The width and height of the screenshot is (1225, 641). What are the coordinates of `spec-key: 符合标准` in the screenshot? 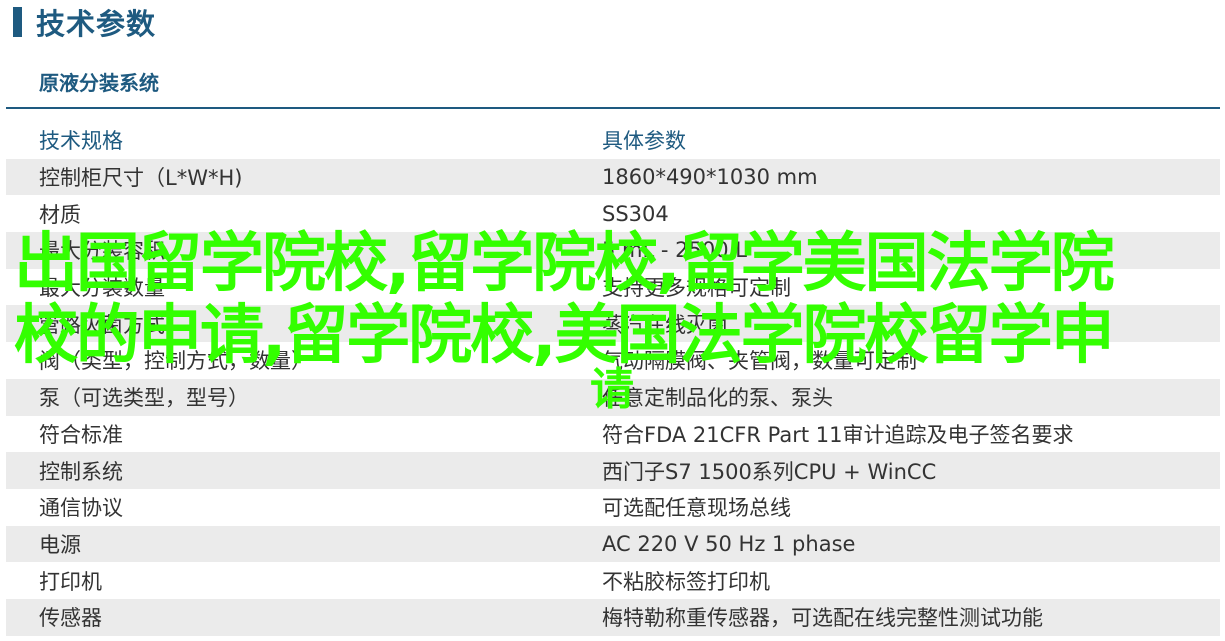 It's located at (81, 434).